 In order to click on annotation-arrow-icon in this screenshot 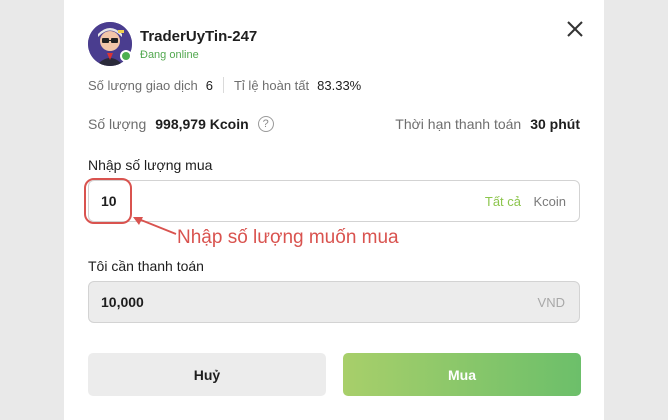, I will do `click(155, 226)`.